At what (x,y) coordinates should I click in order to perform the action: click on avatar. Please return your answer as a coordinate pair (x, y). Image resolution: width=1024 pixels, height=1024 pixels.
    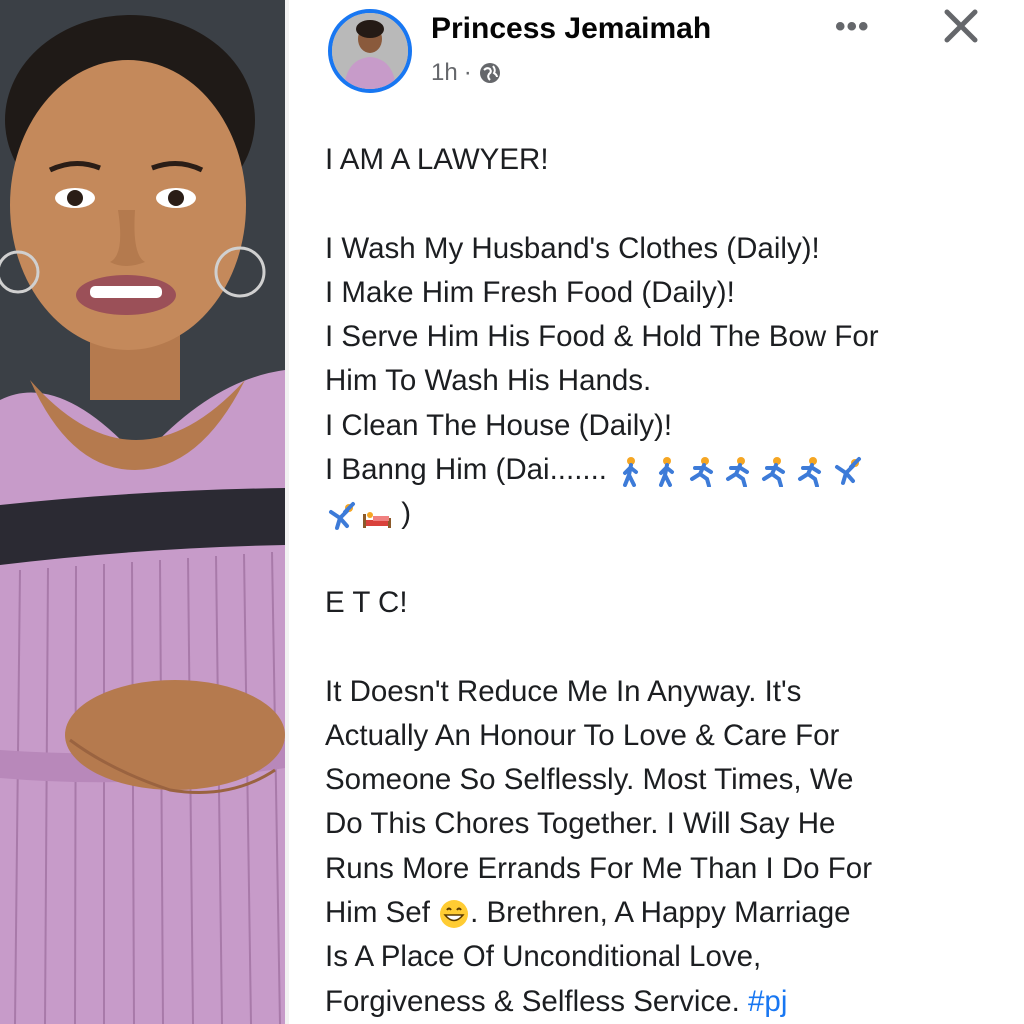
    Looking at the image, I should click on (370, 51).